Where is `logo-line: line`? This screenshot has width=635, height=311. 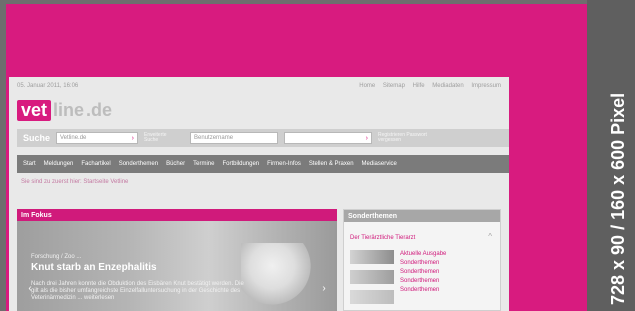 logo-line: line is located at coordinates (69, 109).